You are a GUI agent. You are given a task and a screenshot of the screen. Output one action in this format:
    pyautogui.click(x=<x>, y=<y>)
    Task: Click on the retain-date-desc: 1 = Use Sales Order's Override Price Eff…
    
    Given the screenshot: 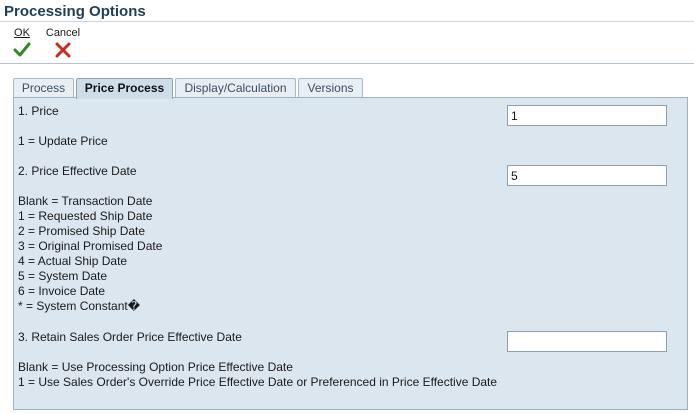 What is the action you would take?
    pyautogui.click(x=258, y=382)
    